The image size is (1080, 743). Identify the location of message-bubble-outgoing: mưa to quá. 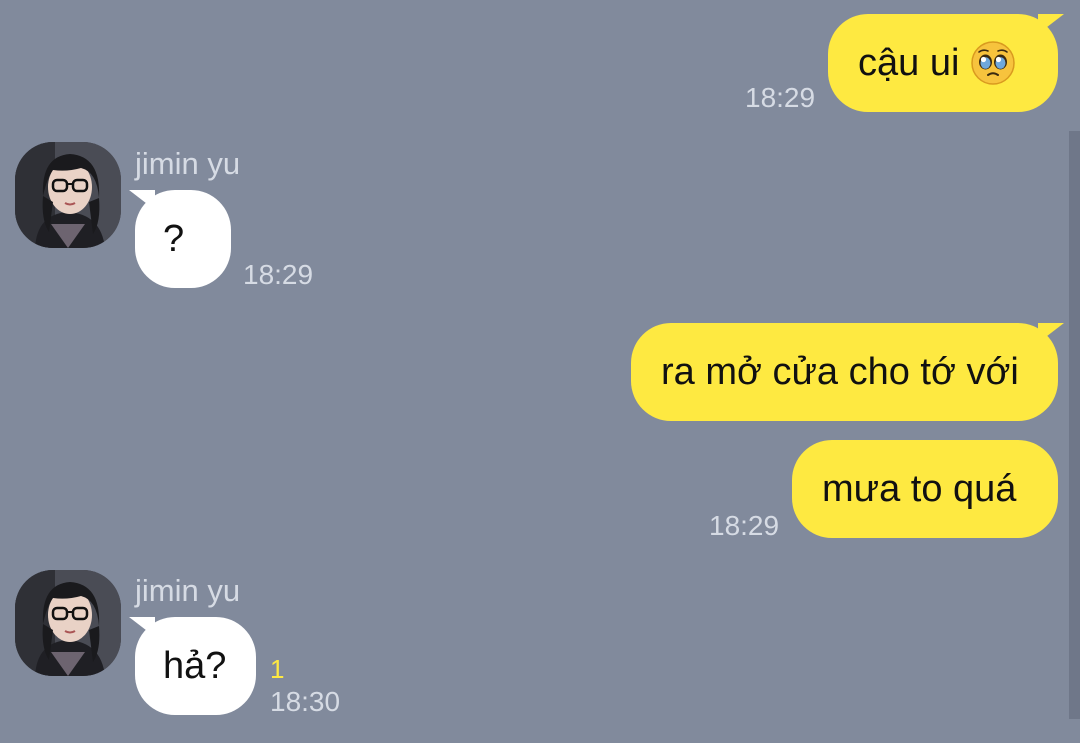
(925, 489).